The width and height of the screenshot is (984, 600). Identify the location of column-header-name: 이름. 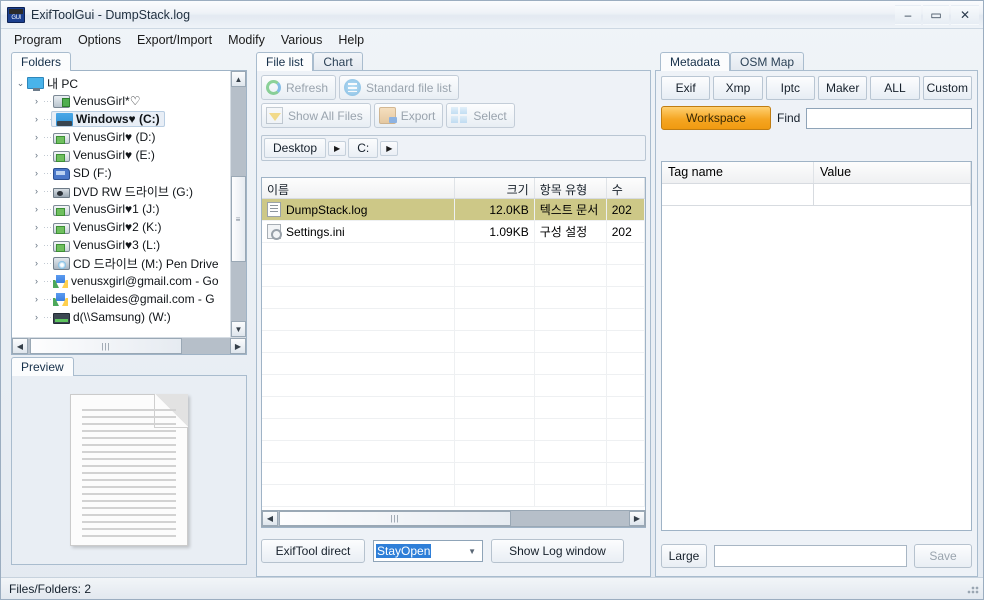
(359, 188).